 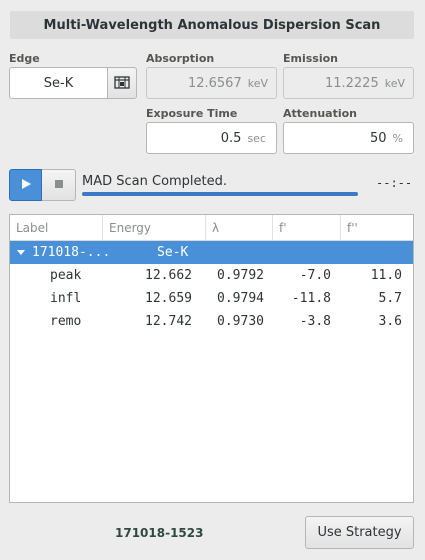 I want to click on stop-scan-button, so click(x=59, y=185).